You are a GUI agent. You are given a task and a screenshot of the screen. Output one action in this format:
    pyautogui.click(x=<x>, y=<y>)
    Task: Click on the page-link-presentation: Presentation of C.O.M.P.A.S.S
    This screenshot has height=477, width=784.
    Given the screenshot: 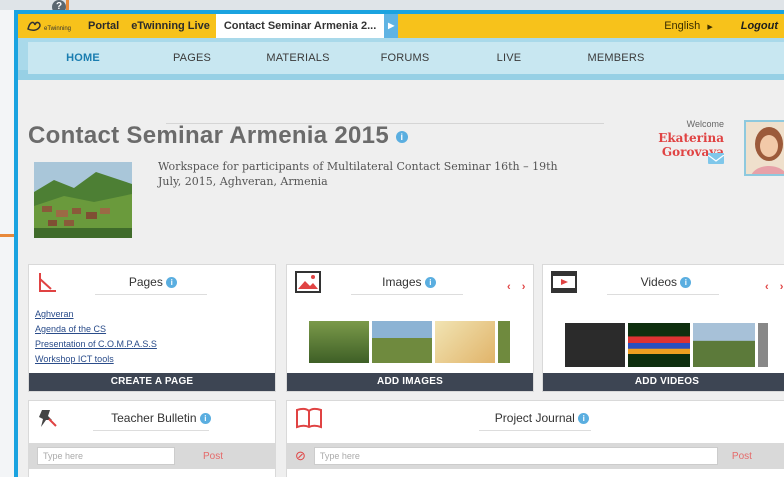 What is the action you would take?
    pyautogui.click(x=96, y=344)
    